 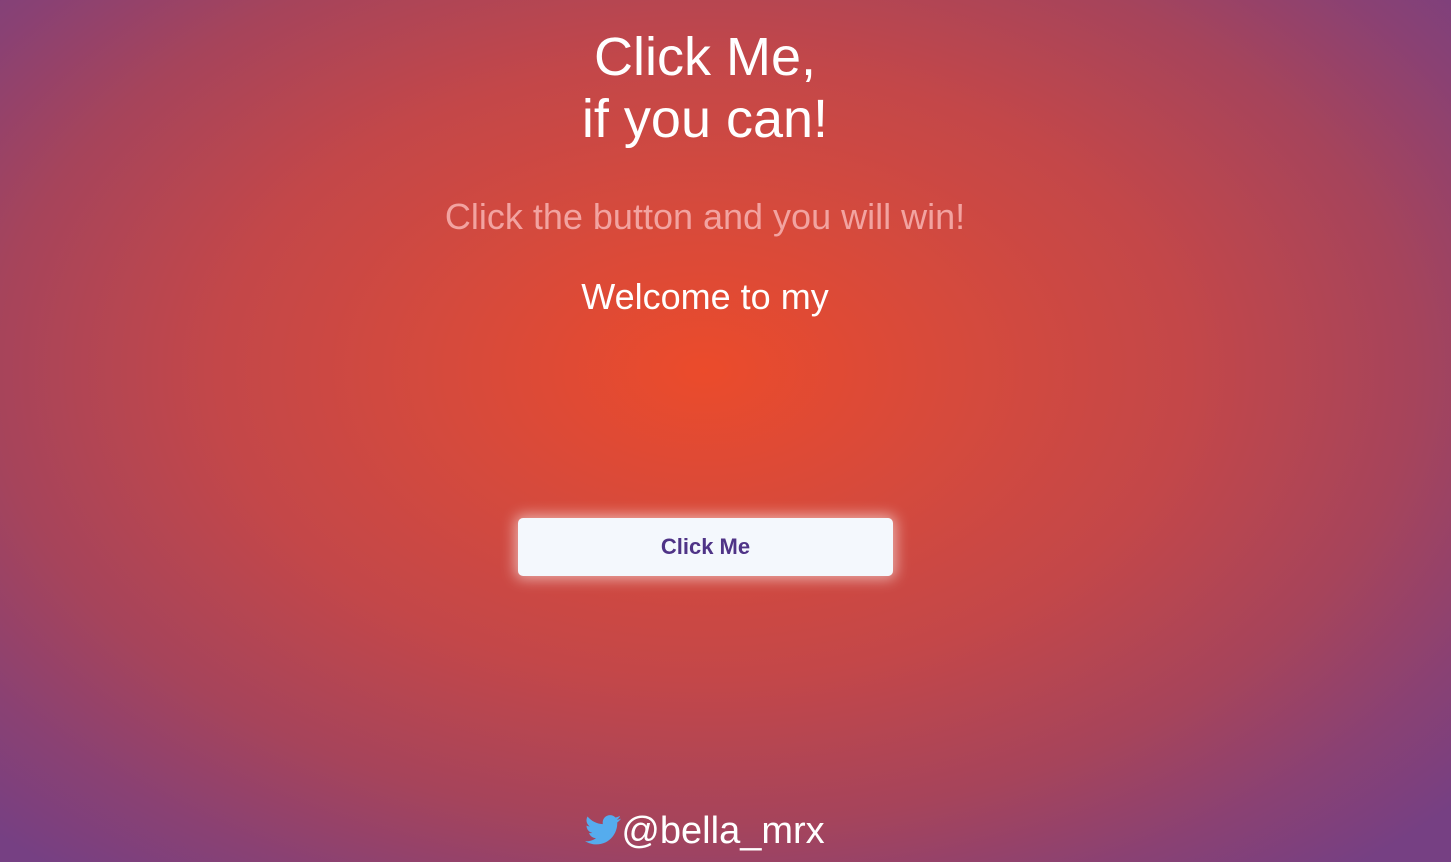 I want to click on click-me-button: Click Me, so click(x=705, y=547).